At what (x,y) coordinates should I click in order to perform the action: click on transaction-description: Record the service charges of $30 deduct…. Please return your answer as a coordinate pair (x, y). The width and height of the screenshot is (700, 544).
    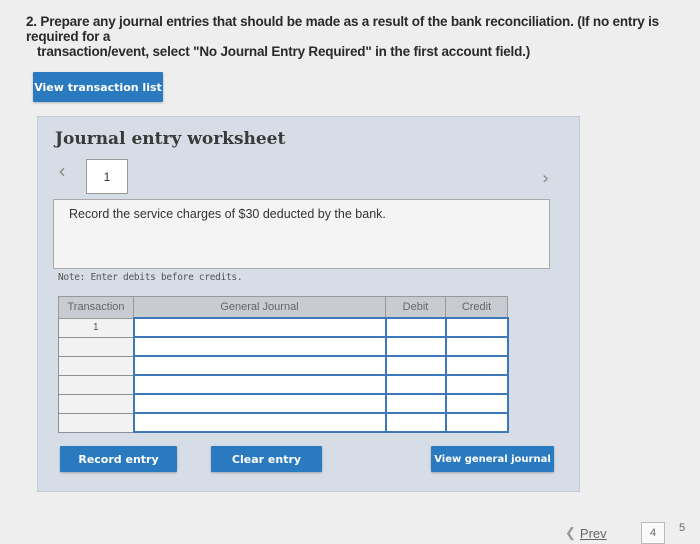
    Looking at the image, I should click on (227, 214).